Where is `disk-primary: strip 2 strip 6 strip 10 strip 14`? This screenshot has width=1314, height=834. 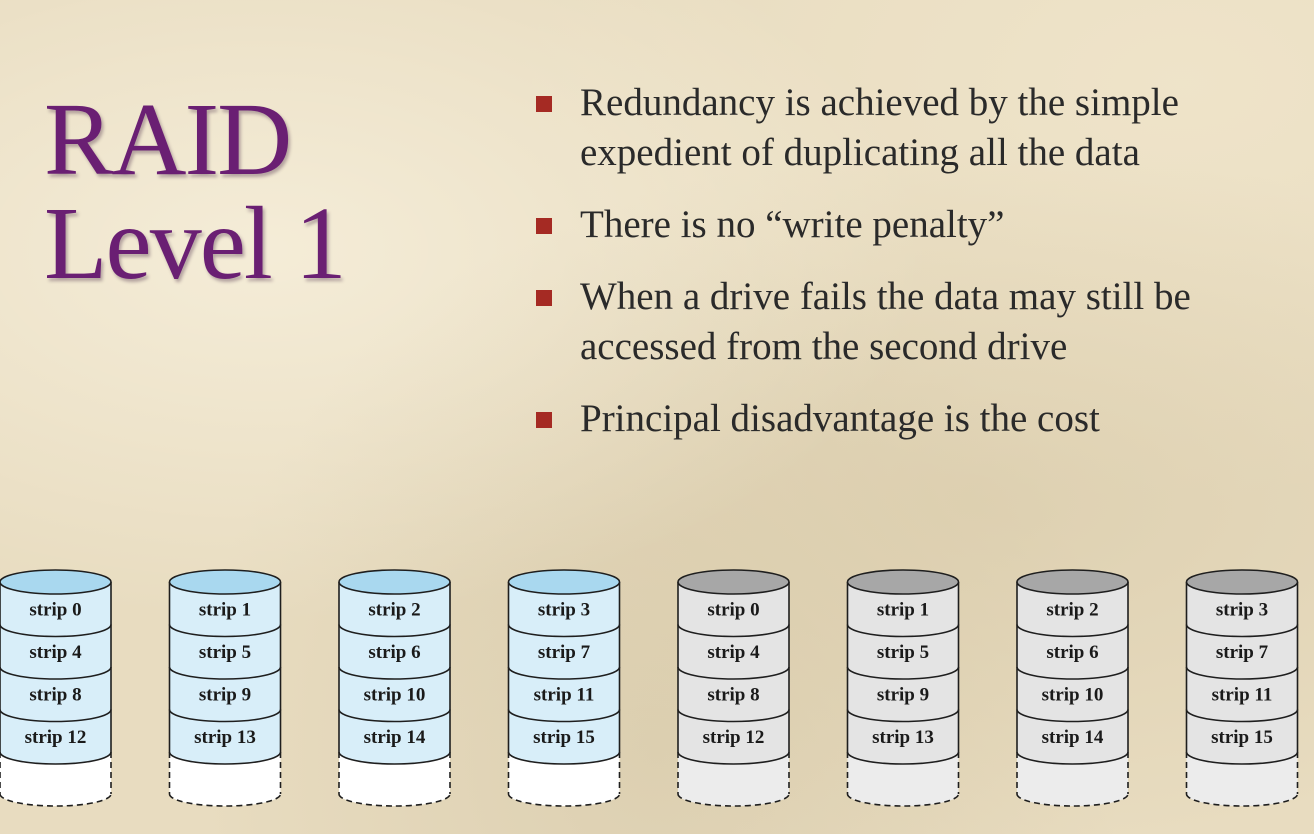
disk-primary: strip 2 strip 6 strip 10 strip 14 is located at coordinates (394, 688).